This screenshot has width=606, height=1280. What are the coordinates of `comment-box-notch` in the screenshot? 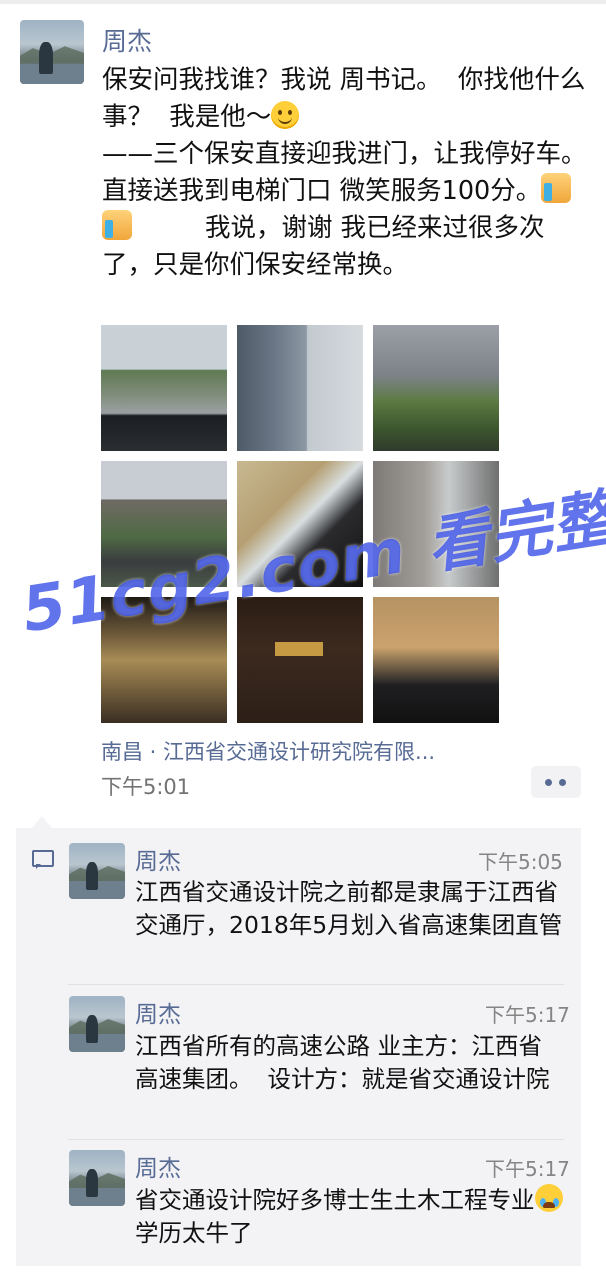 It's located at (42, 822).